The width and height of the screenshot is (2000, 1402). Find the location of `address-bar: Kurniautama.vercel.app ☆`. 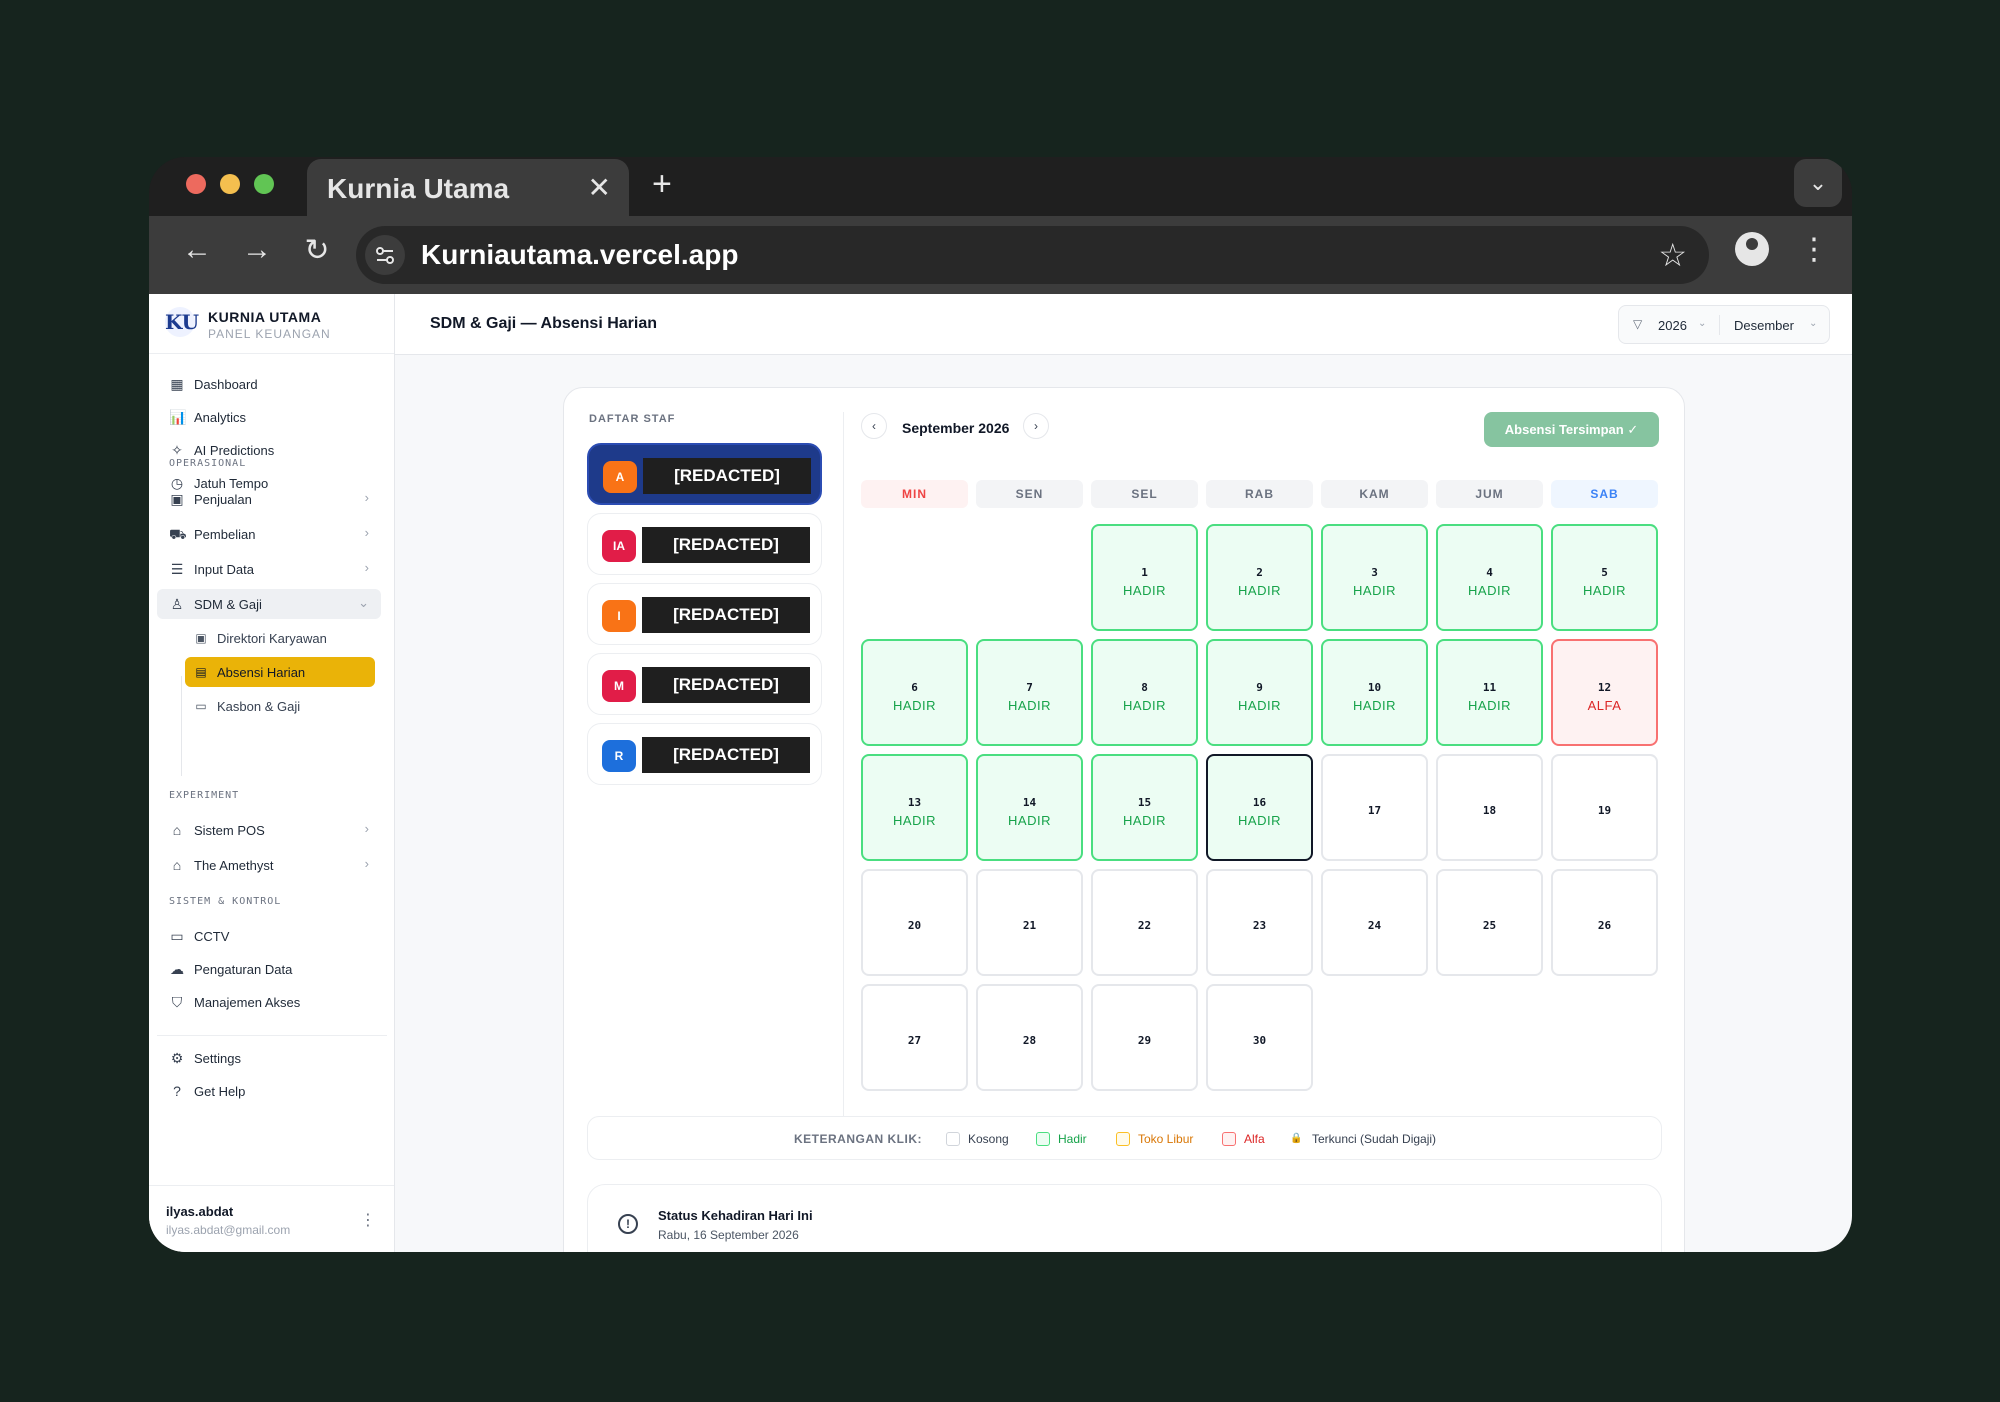

address-bar: Kurniautama.vercel.app ☆ is located at coordinates (1032, 255).